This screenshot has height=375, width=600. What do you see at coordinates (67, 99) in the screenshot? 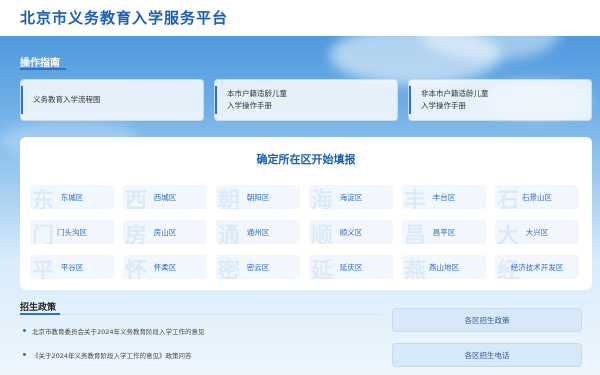
I see `guide-card-label: 义务教育入学流程图` at bounding box center [67, 99].